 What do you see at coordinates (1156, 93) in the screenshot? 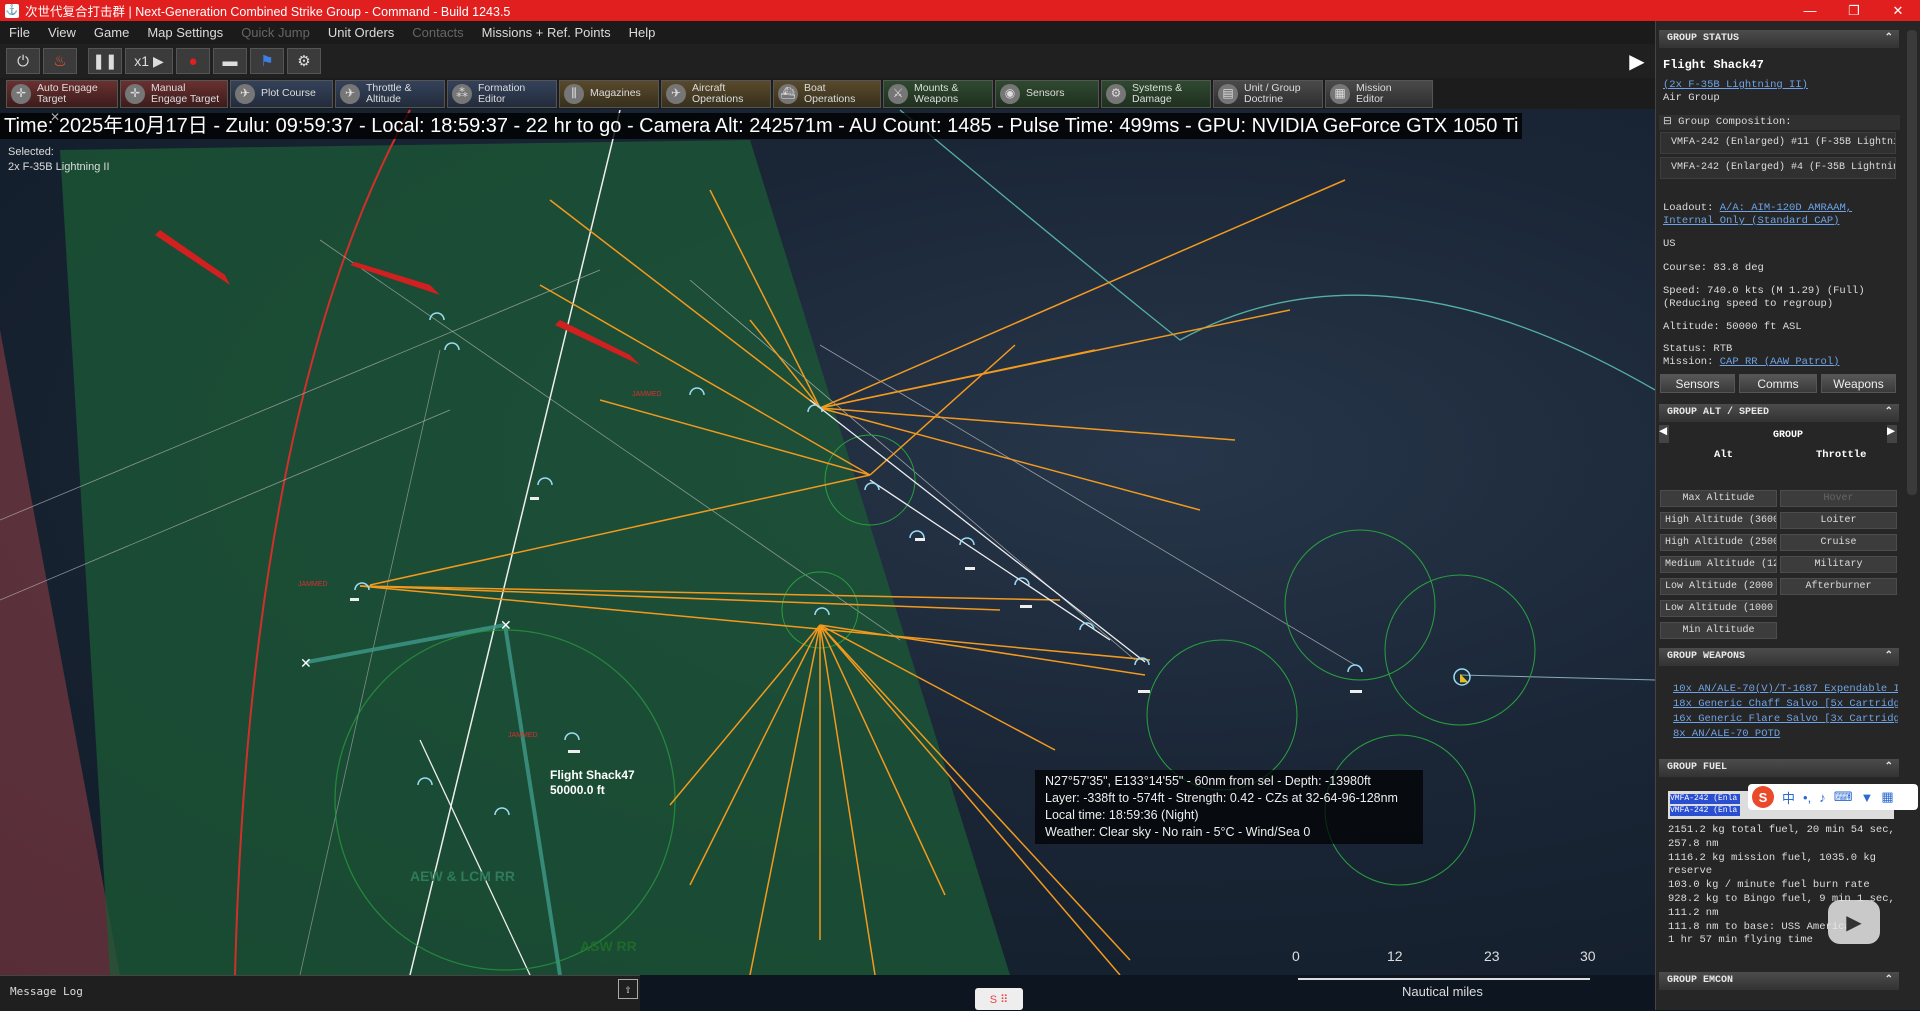
I see `systems-damage-button: ⚙ Systems & Damage` at bounding box center [1156, 93].